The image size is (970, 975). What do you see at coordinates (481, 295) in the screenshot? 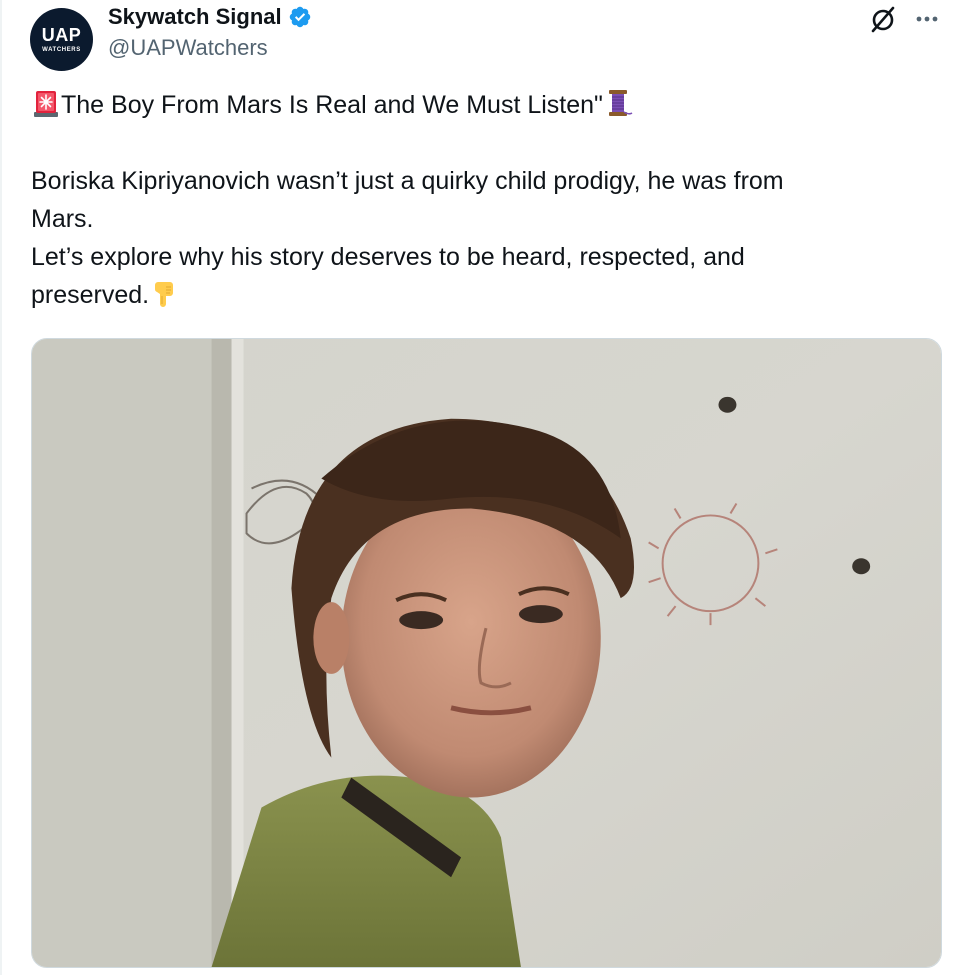
I see `tweet-line-last: preserved.` at bounding box center [481, 295].